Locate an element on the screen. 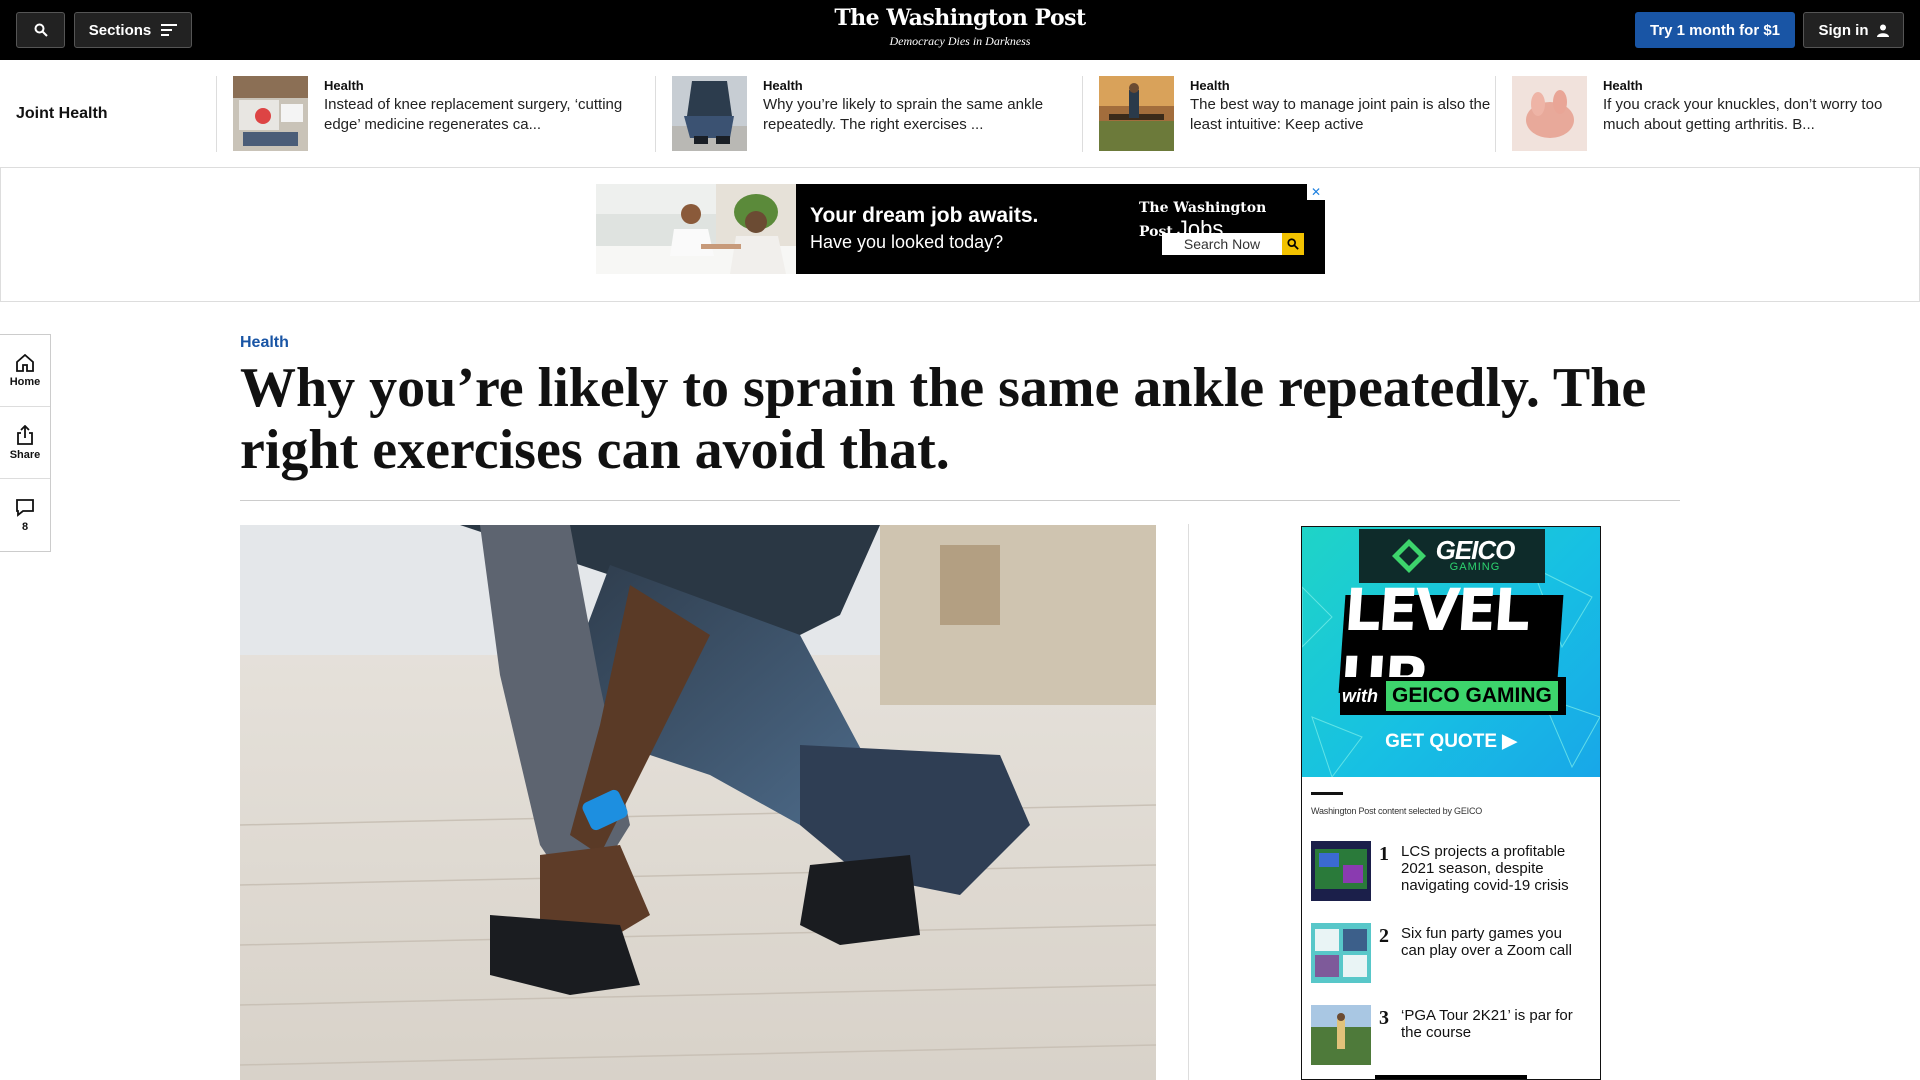 The image size is (1920, 1080). geico-brand-block: GEICO GAMING is located at coordinates (1475, 554).